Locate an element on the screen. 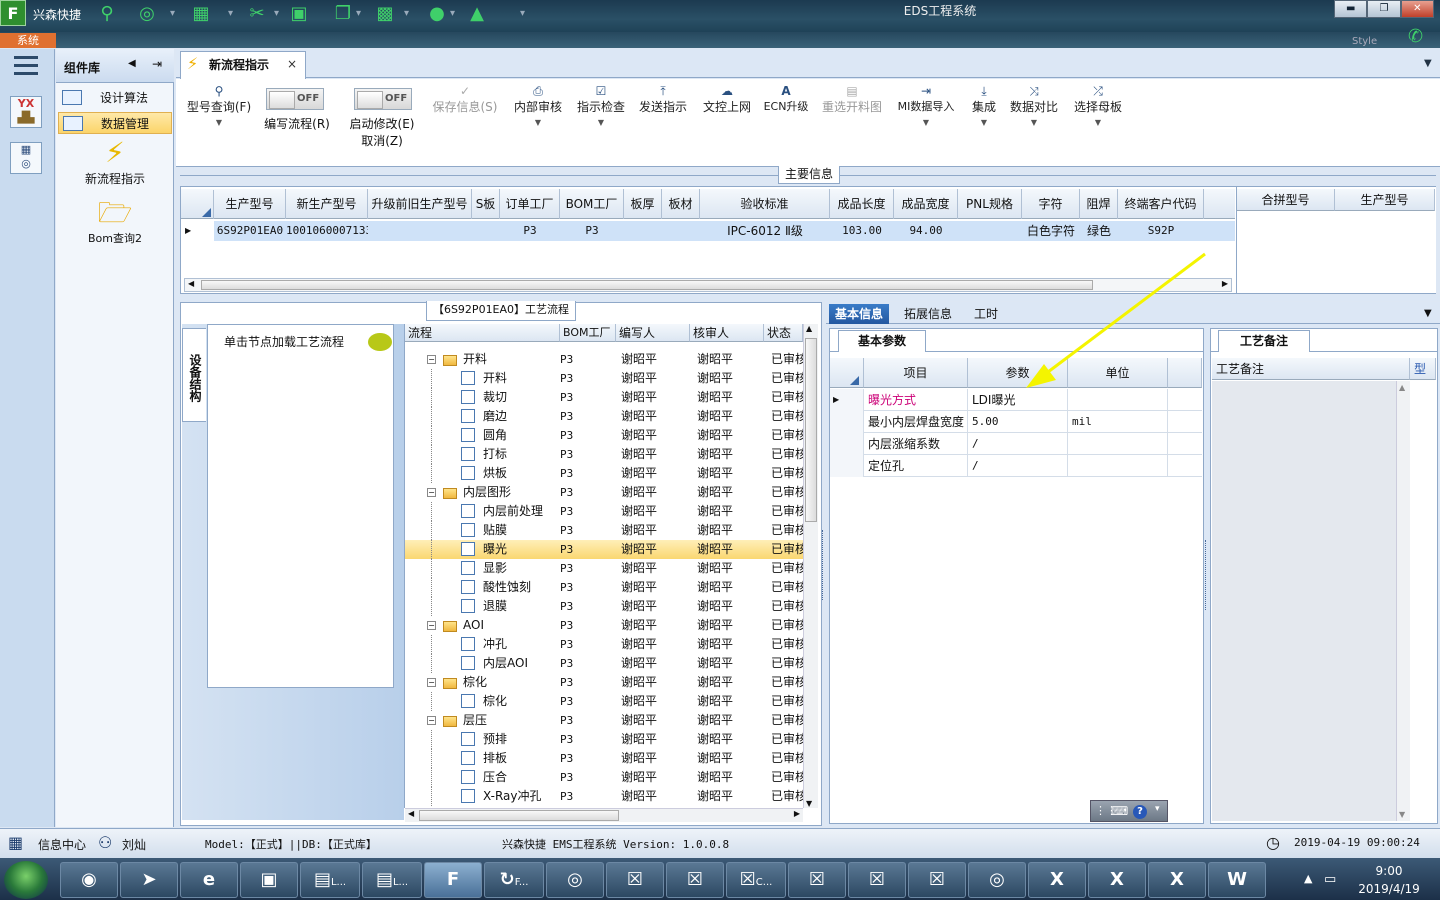 The width and height of the screenshot is (1440, 900). tree-row: 排板 P3 谢昭平 谢昭平 已审核 is located at coordinates (604, 758).